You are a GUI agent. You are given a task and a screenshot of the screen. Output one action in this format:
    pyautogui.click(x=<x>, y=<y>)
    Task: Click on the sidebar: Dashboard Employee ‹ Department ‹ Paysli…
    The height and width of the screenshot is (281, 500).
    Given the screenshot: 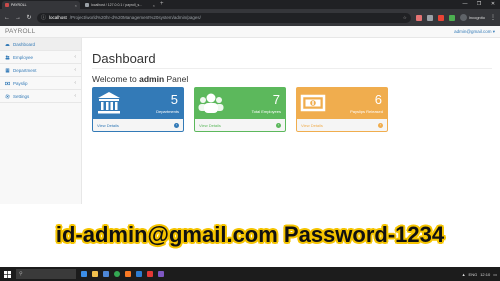 What is the action you would take?
    pyautogui.click(x=41, y=121)
    